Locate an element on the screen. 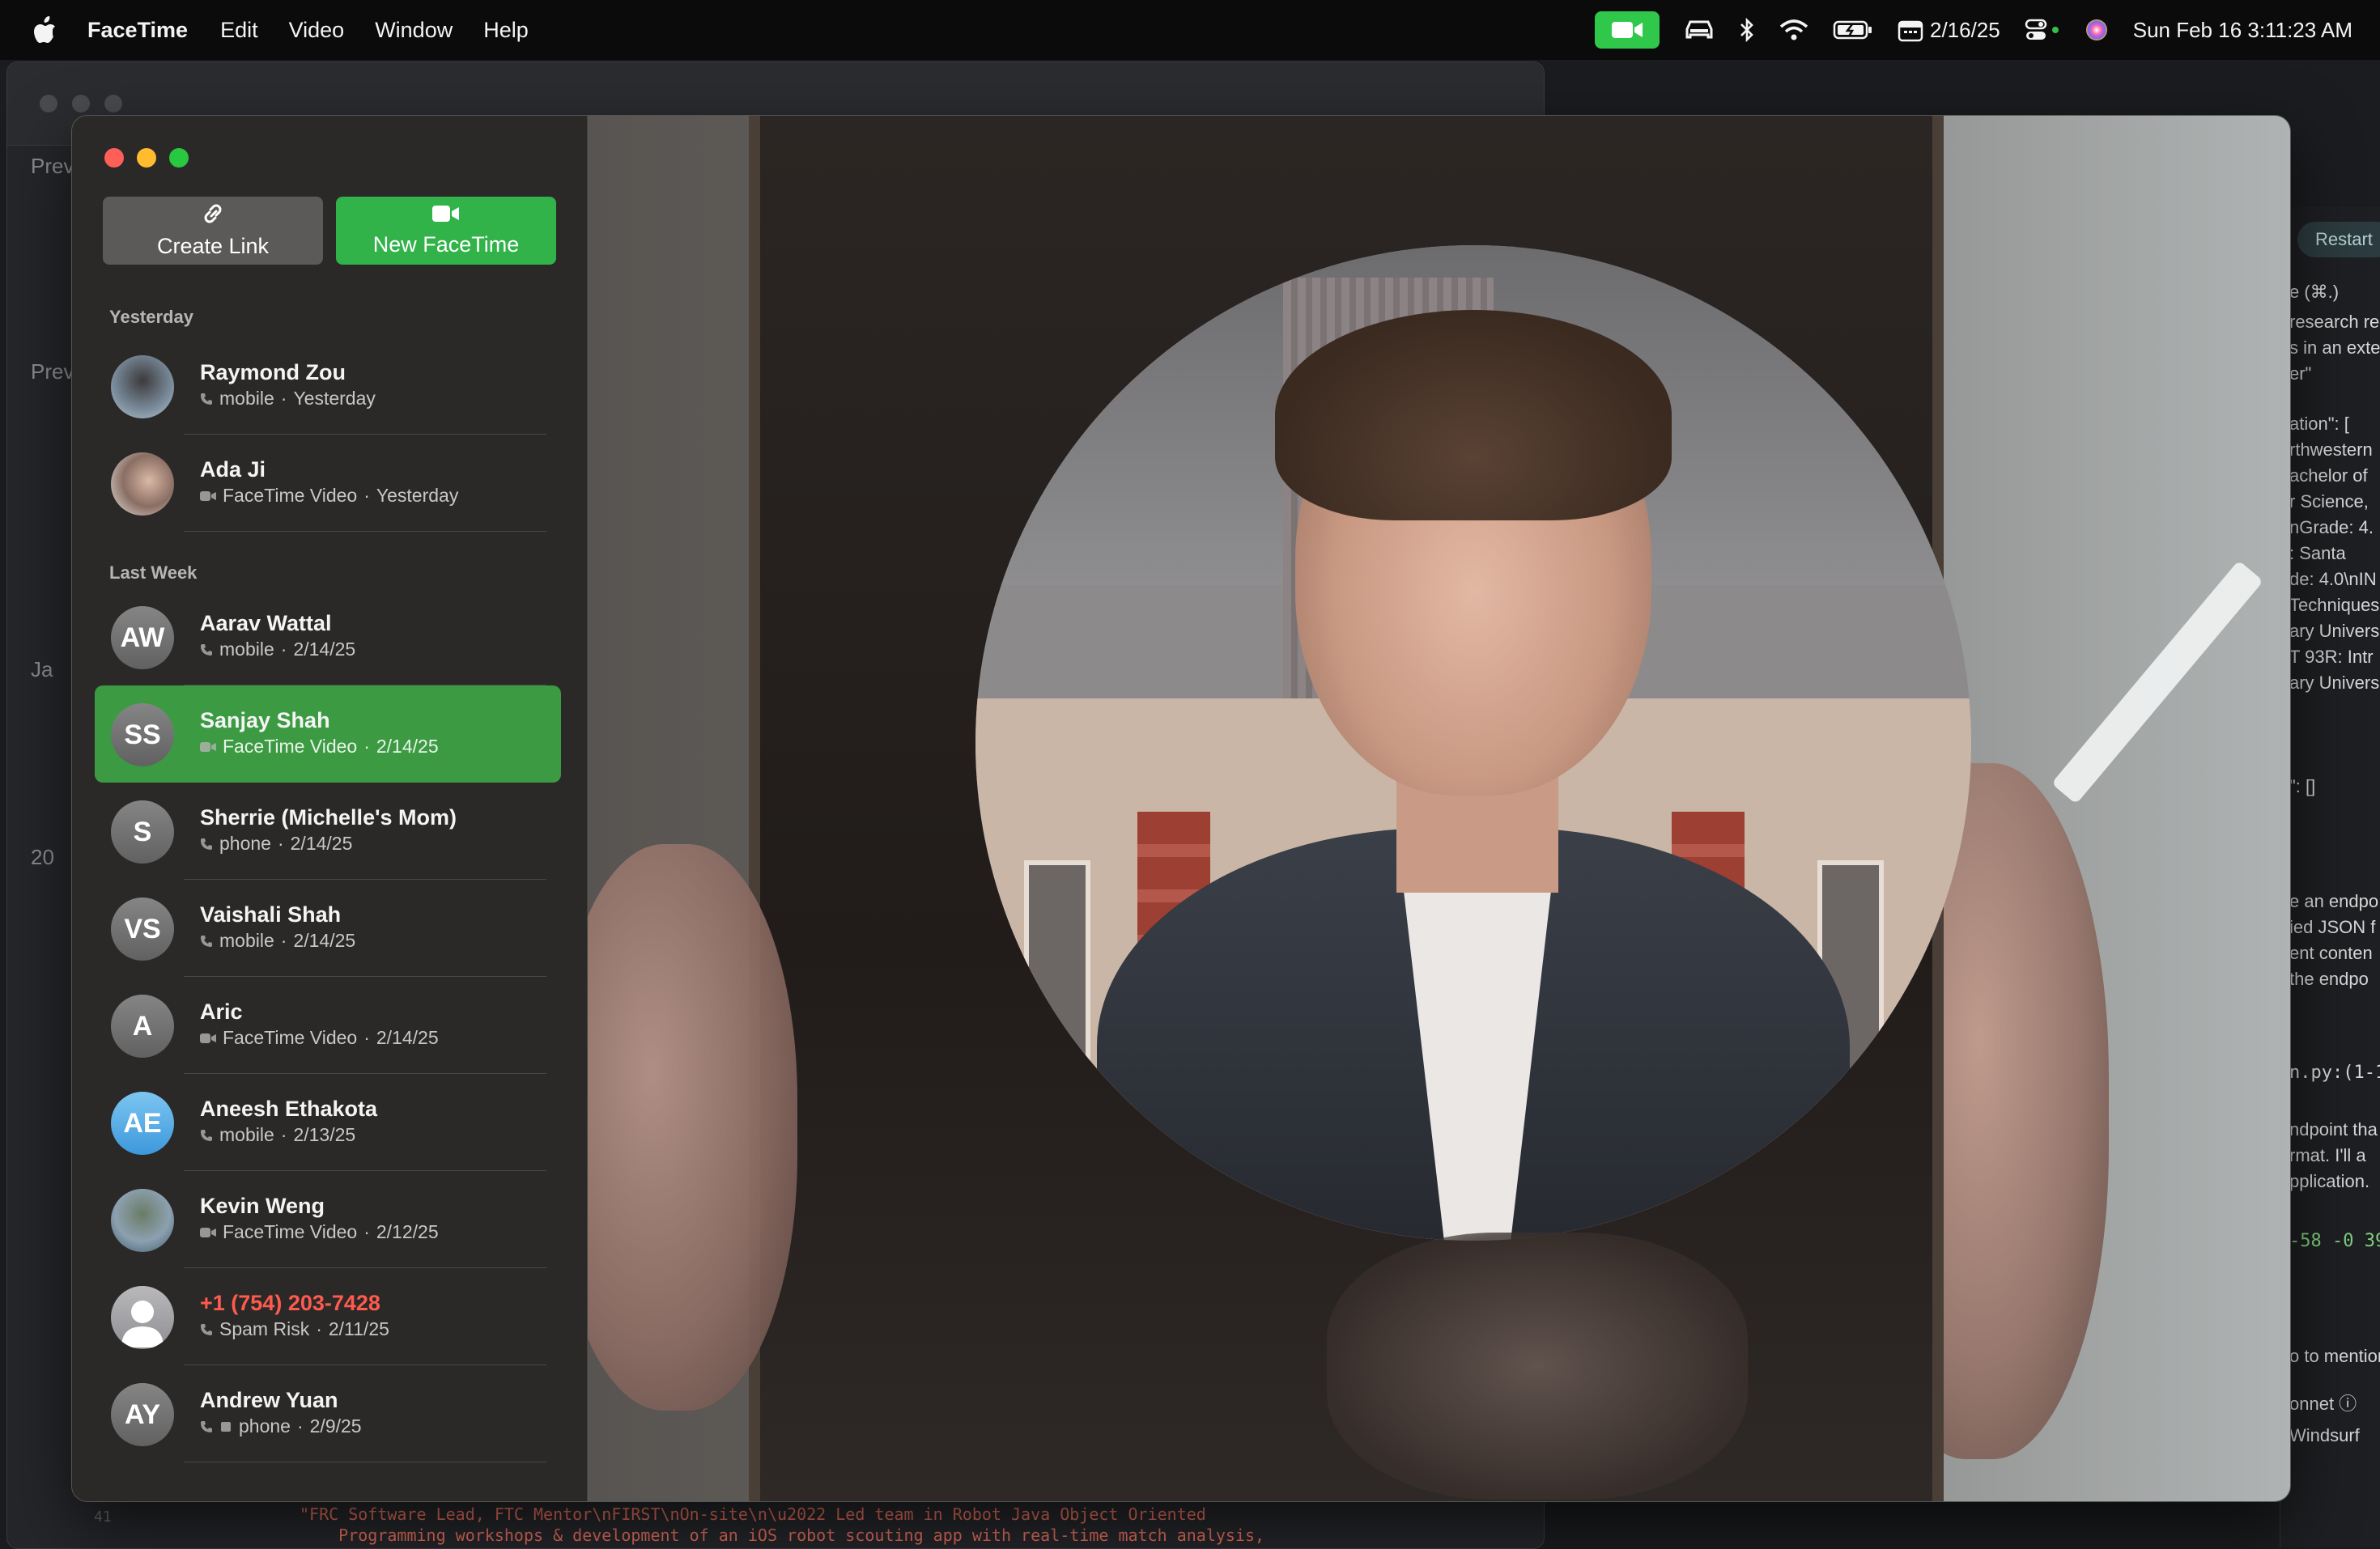  close-button is located at coordinates (114, 158).